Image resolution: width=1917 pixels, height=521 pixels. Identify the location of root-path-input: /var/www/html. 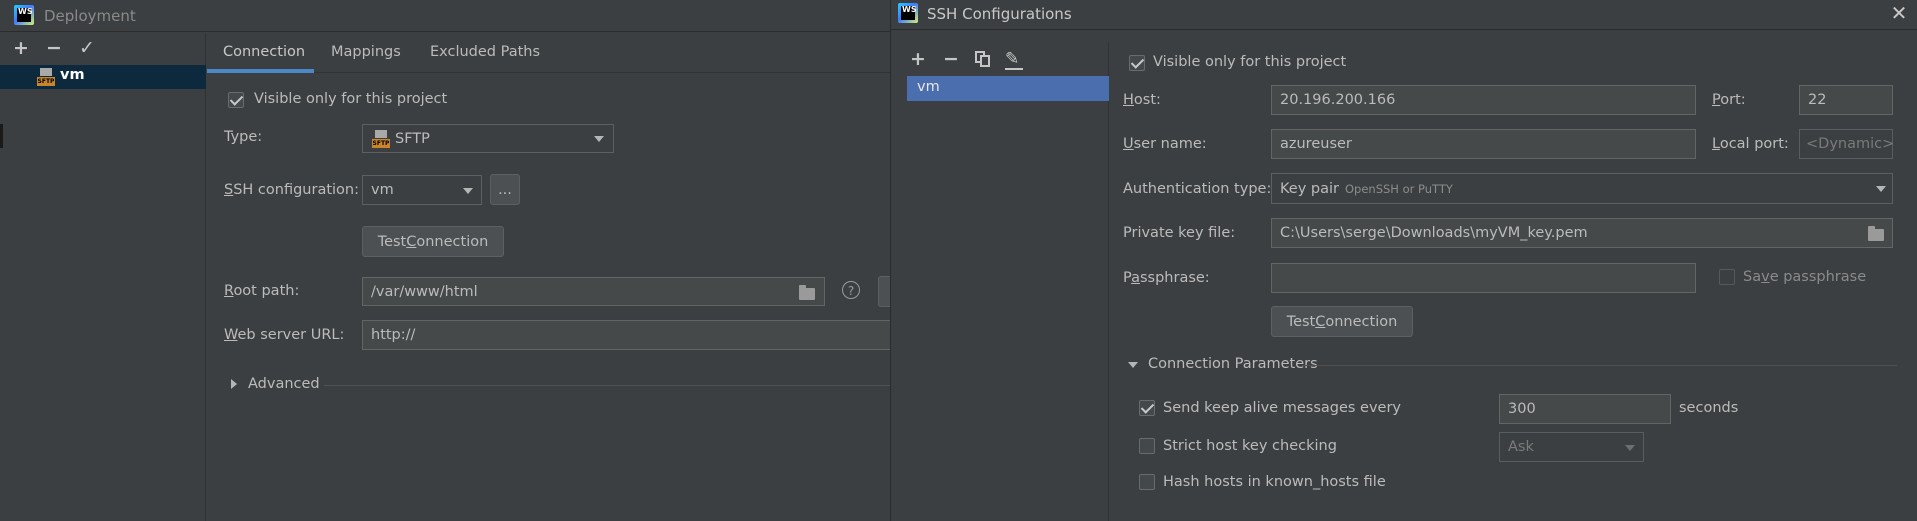
(593, 291).